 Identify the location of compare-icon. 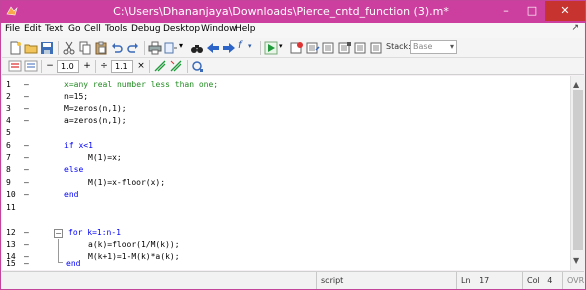
(171, 48).